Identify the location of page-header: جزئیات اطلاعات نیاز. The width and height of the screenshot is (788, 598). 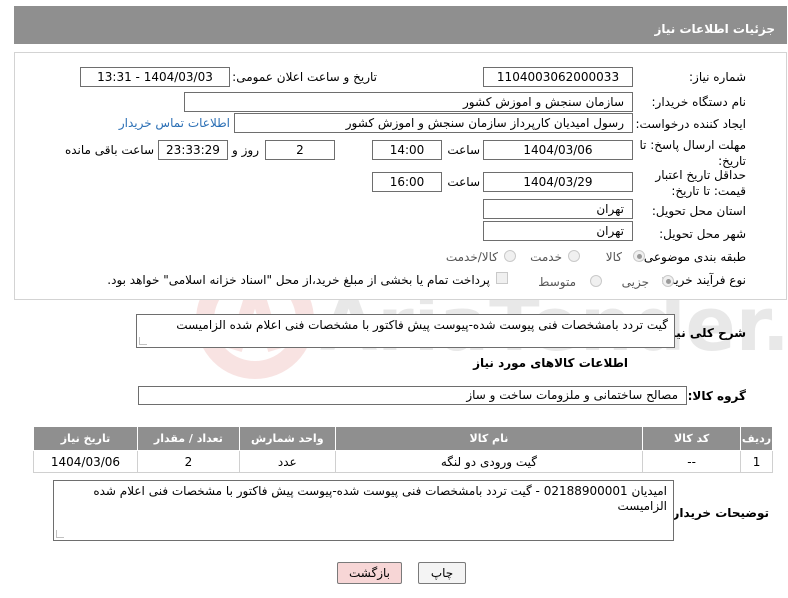
(400, 25).